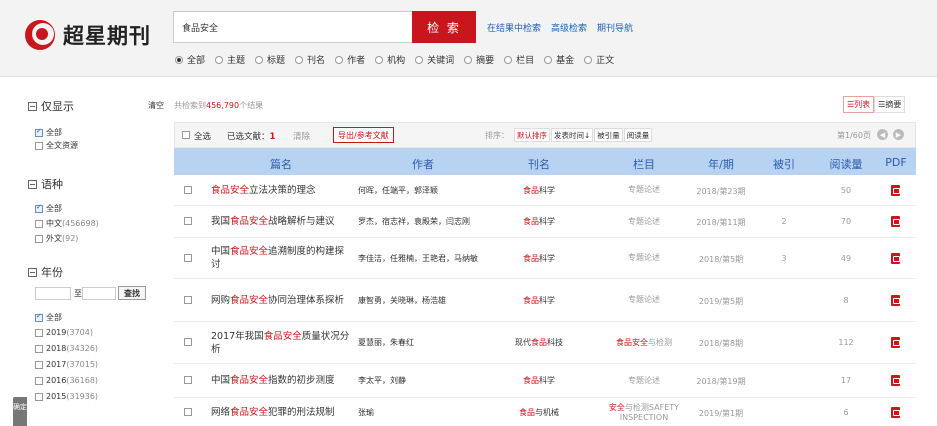 The image size is (937, 426). I want to click on article-title: 中国食品安全追溯制度的构建探讨, so click(281, 258).